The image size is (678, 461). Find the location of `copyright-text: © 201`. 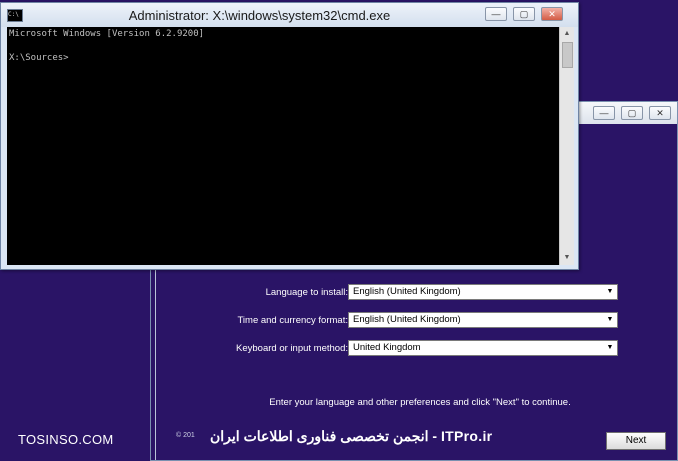

copyright-text: © 201 is located at coordinates (185, 435).